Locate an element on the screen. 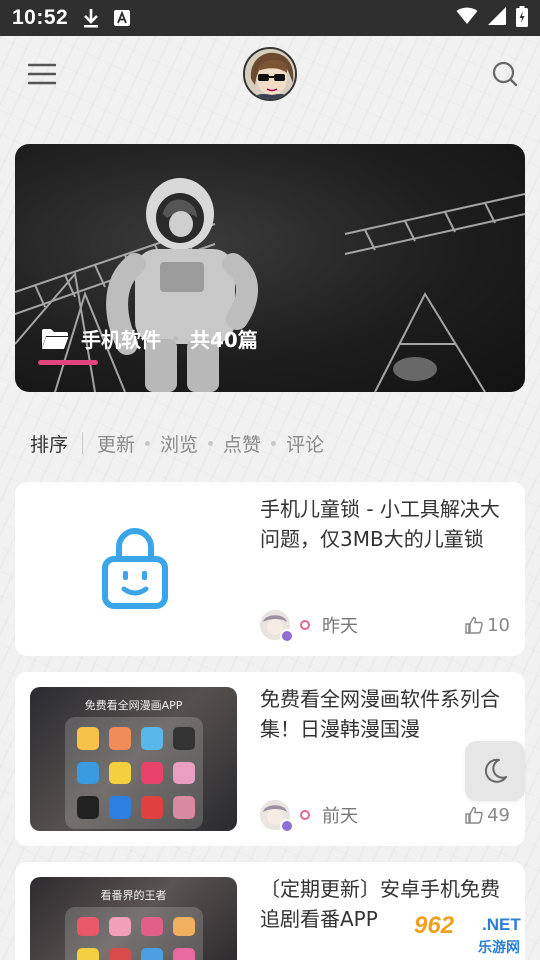 This screenshot has width=540, height=960. sort-option-comments: 评论 is located at coordinates (305, 443).